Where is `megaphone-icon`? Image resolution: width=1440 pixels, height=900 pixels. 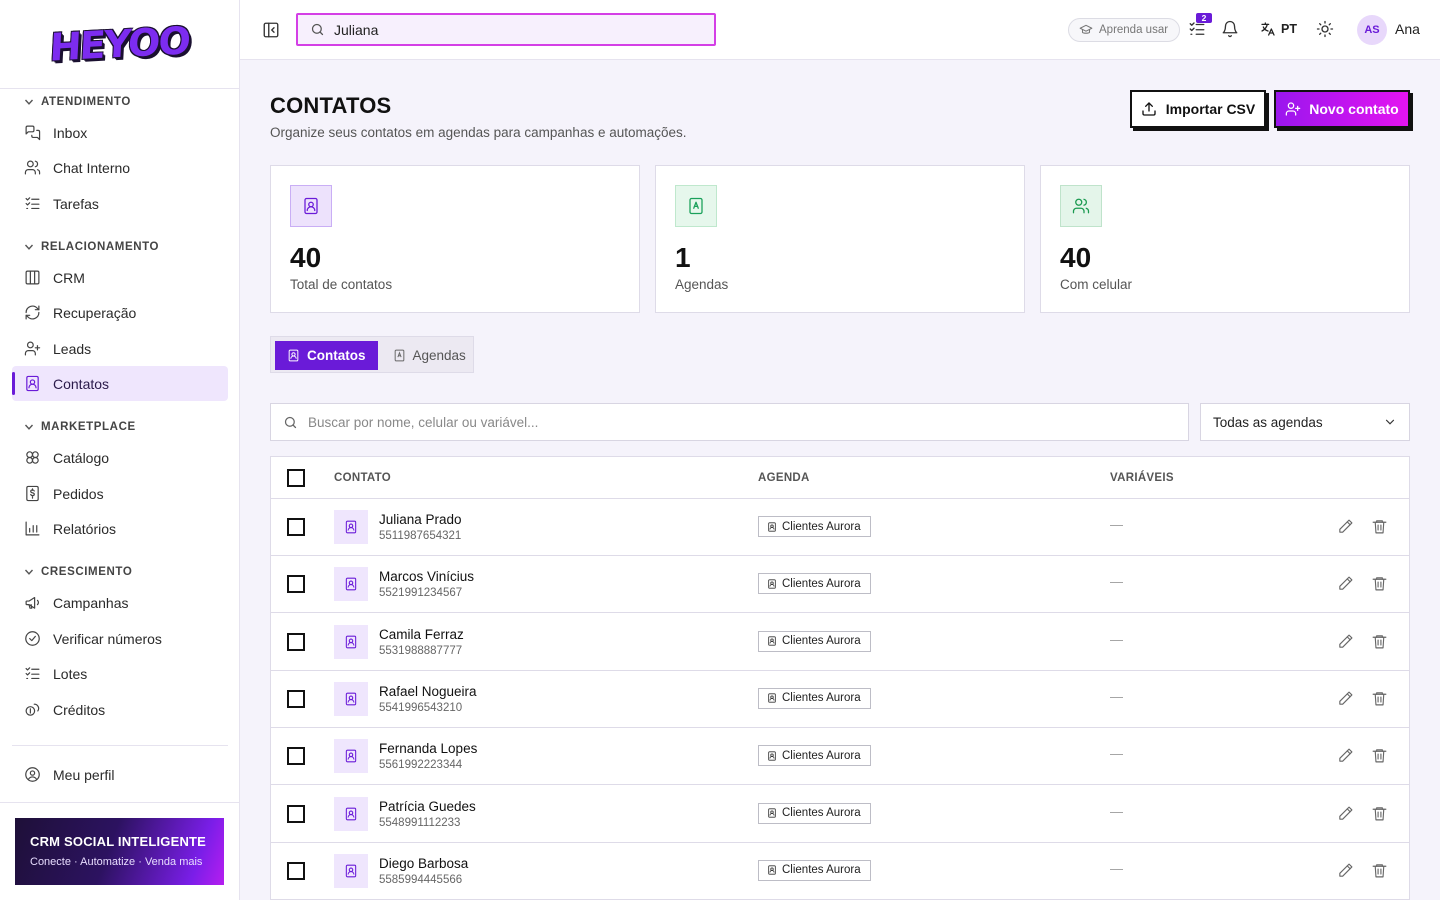
megaphone-icon is located at coordinates (32, 602).